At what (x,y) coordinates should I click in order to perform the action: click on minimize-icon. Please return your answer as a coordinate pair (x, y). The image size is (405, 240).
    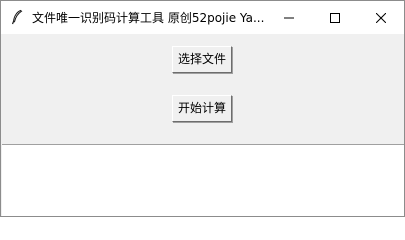
    Looking at the image, I should click on (289, 17).